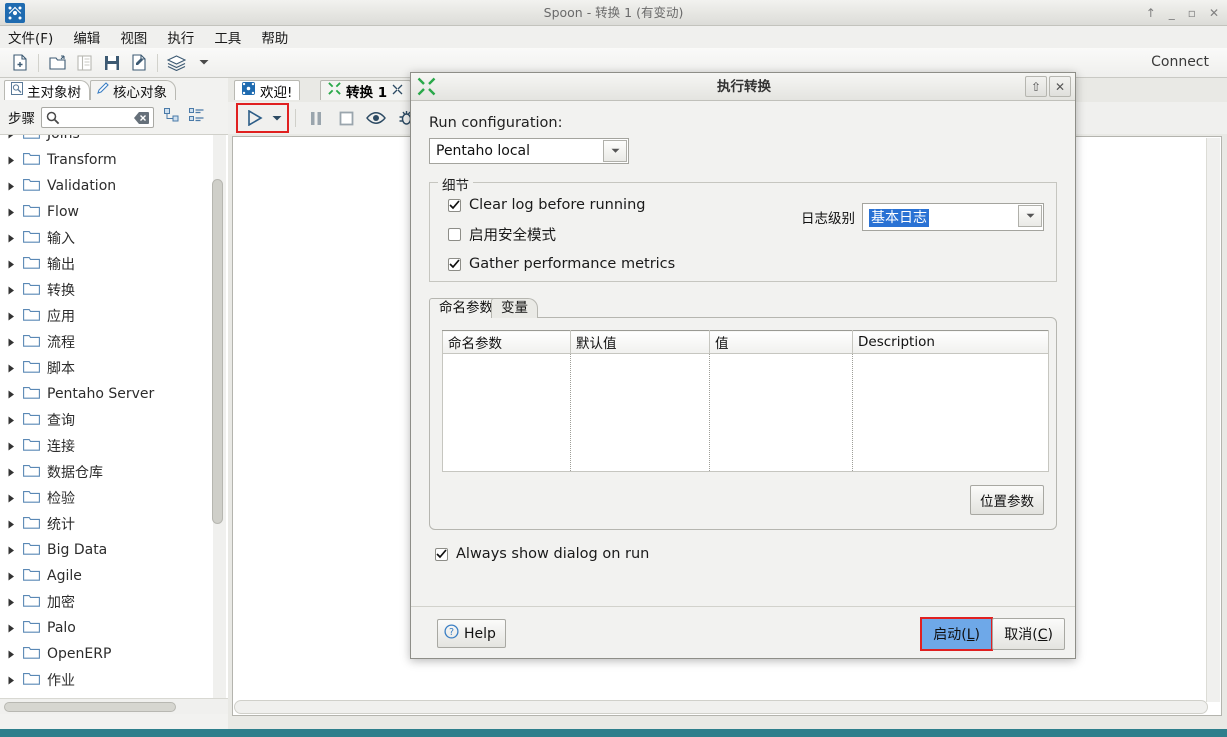  Describe the element at coordinates (133, 90) in the screenshot. I see `tab-core-objects: 核心对象` at that location.